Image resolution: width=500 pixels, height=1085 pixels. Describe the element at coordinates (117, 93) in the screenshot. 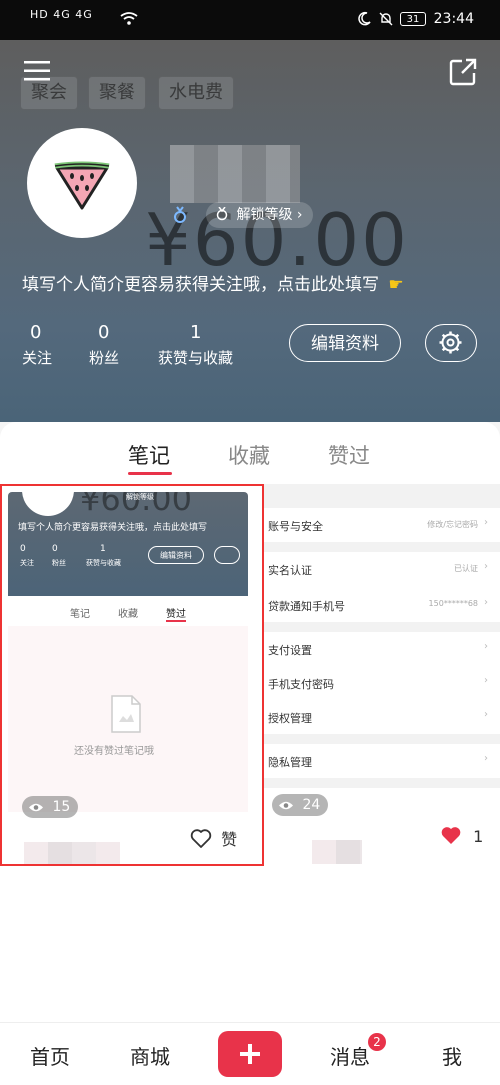

I see `ghost-tag: 聚餐` at that location.